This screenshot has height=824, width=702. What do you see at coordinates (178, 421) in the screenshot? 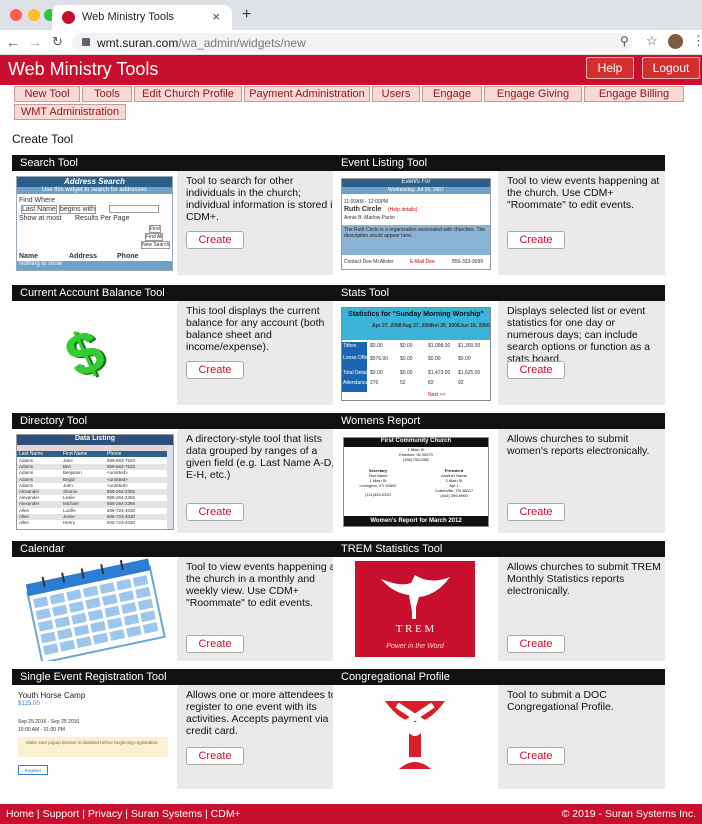
I see `card-title: Directory Tool` at bounding box center [178, 421].